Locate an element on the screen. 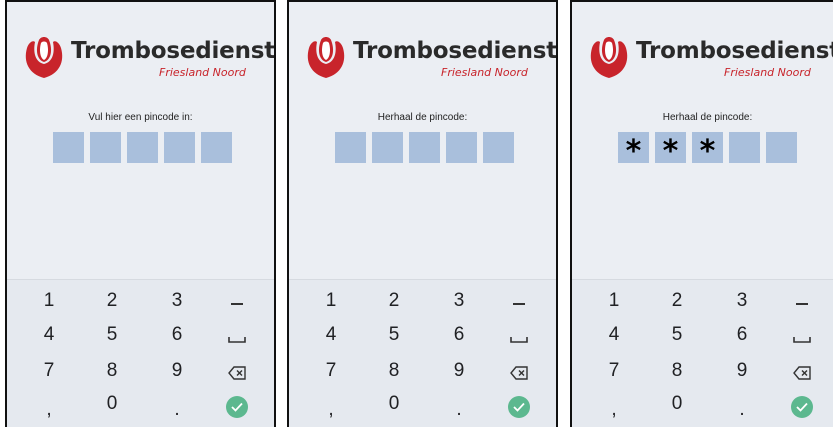 The image size is (833, 427). pin-prompt: Vul hier een pincode in: is located at coordinates (140, 117).